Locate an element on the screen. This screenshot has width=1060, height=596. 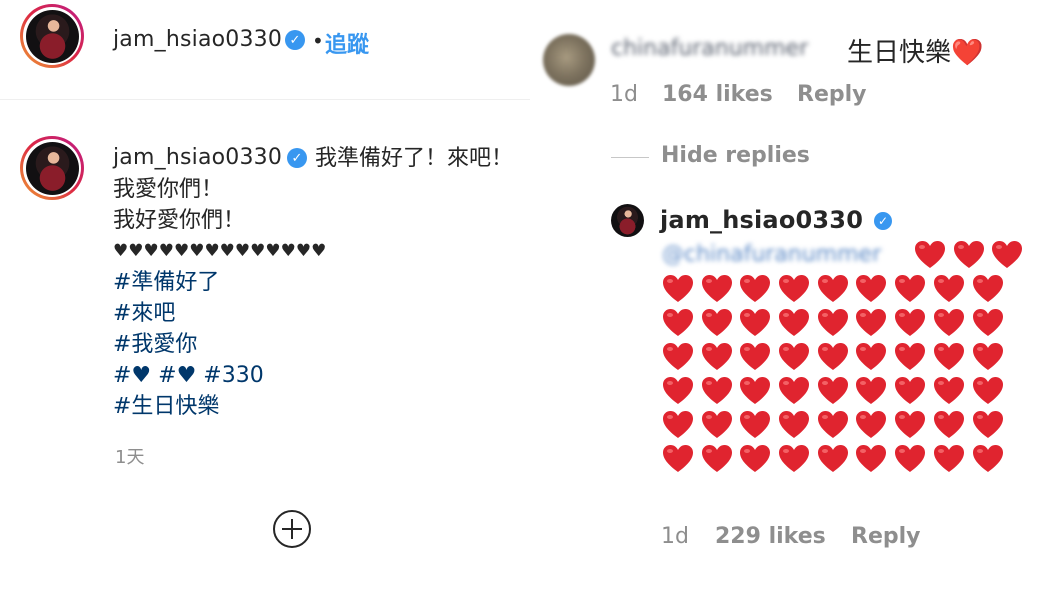
comment-reply-button: Reply is located at coordinates (832, 94).